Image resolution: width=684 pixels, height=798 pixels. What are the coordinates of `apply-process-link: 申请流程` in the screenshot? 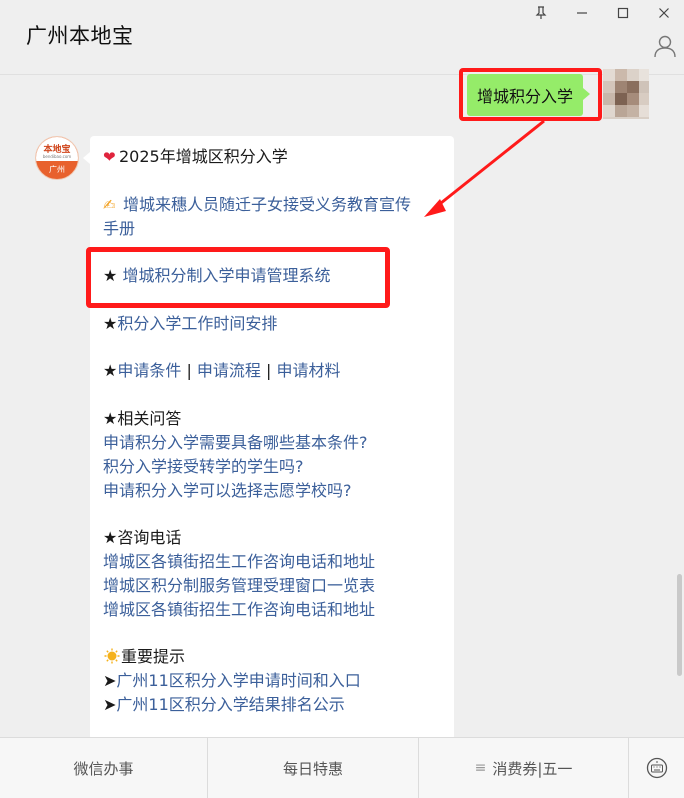 It's located at (229, 370).